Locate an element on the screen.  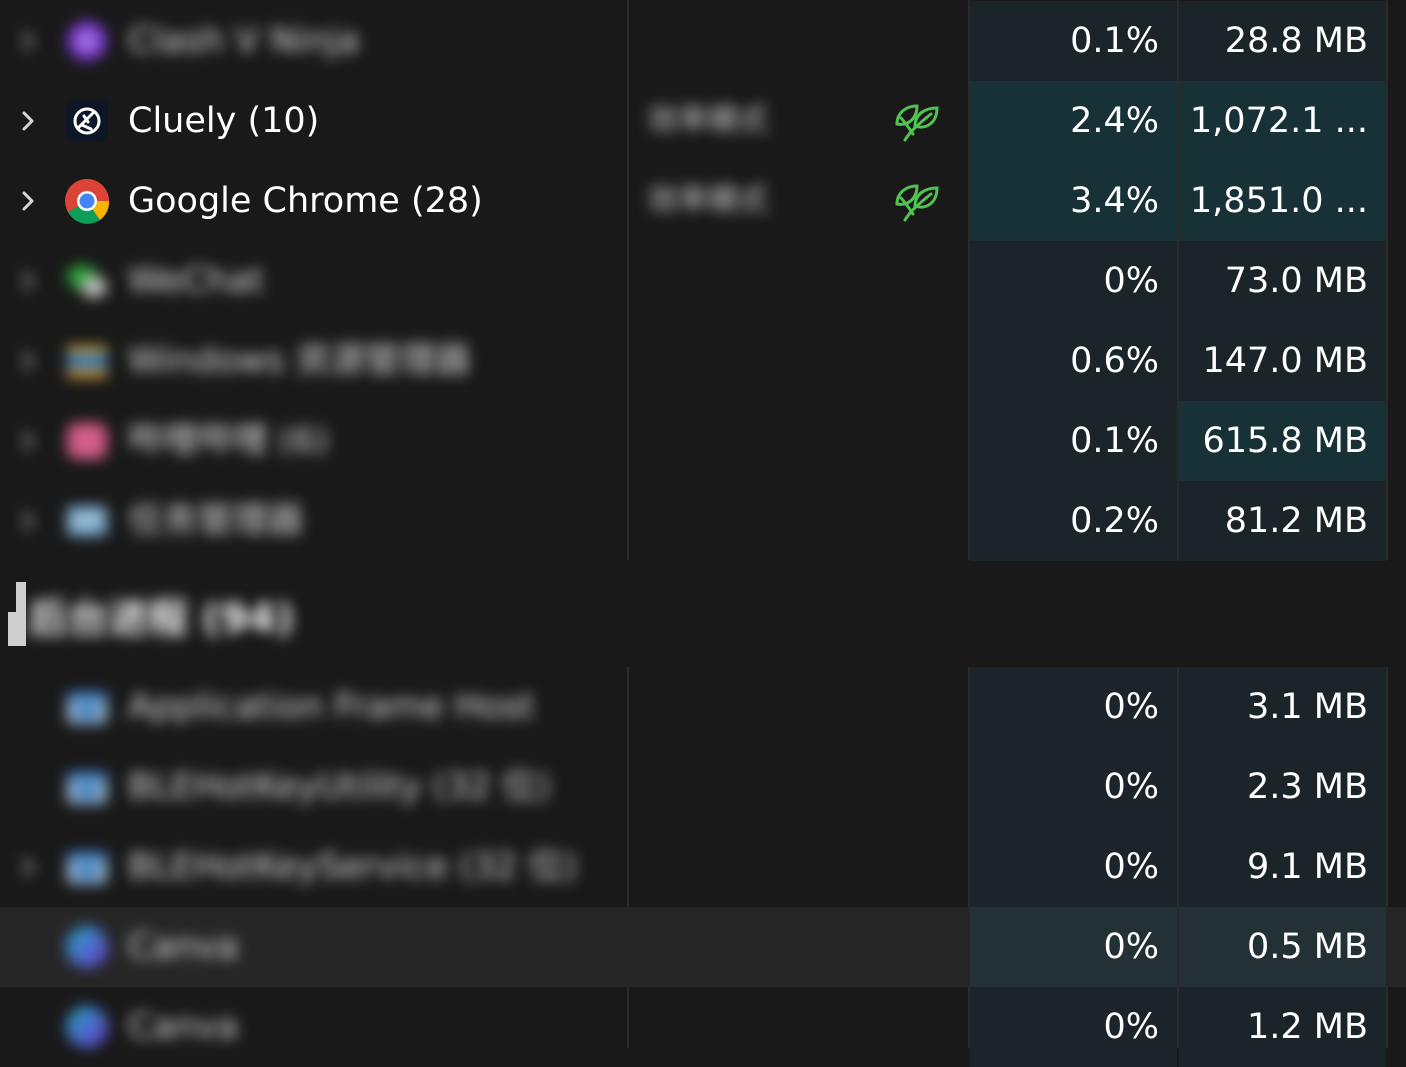
process-row: WeChat 0% 73.0 MB is located at coordinates (703, 281).